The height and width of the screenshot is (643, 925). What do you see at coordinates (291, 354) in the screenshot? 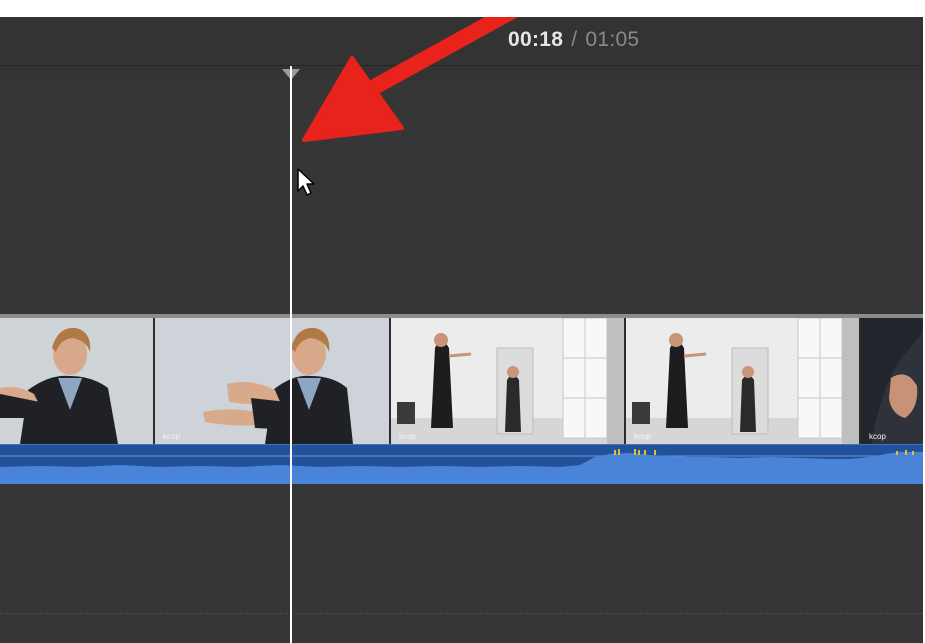
I see `playhead` at bounding box center [291, 354].